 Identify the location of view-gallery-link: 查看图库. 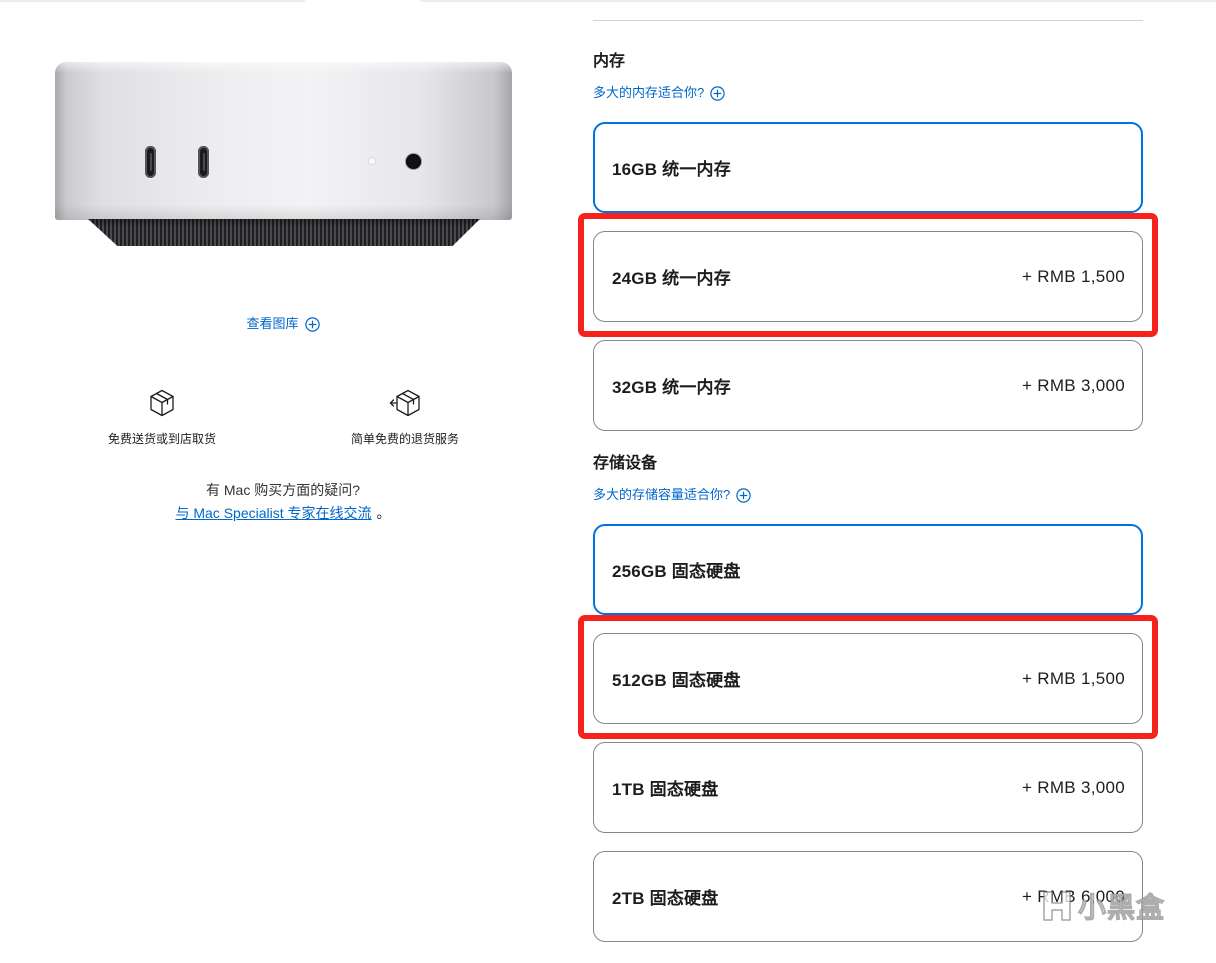
(283, 324).